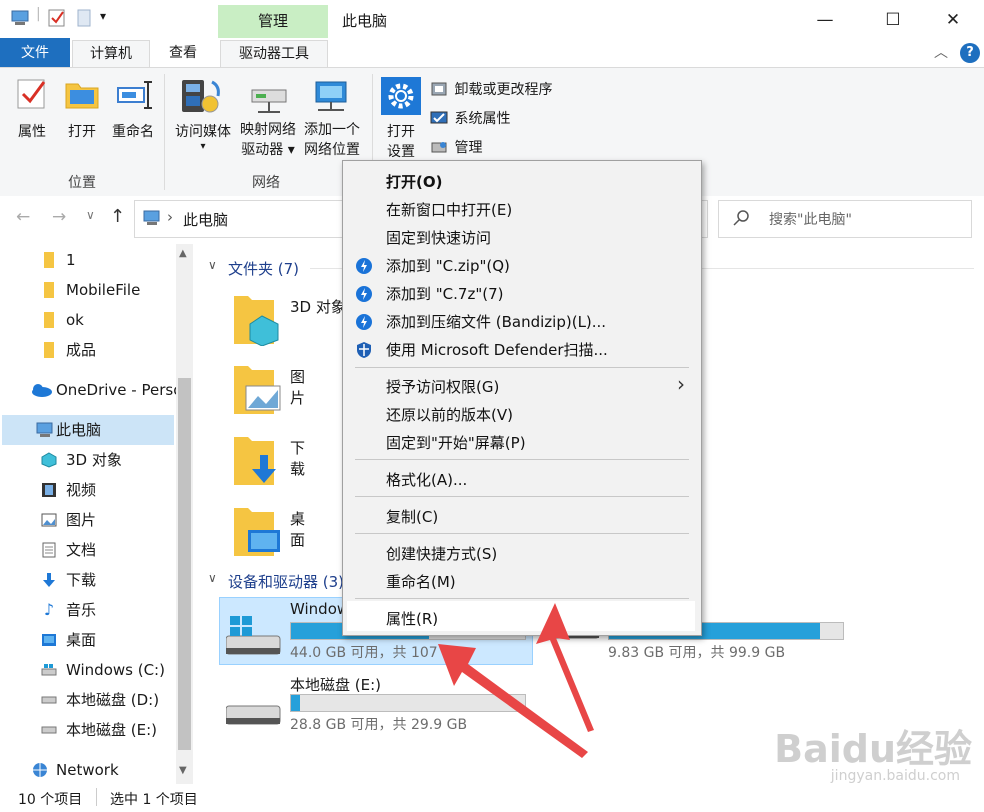 This screenshot has width=984, height=812. Describe the element at coordinates (50, 800) in the screenshot. I see `status-item-count: 10 个项目` at that location.